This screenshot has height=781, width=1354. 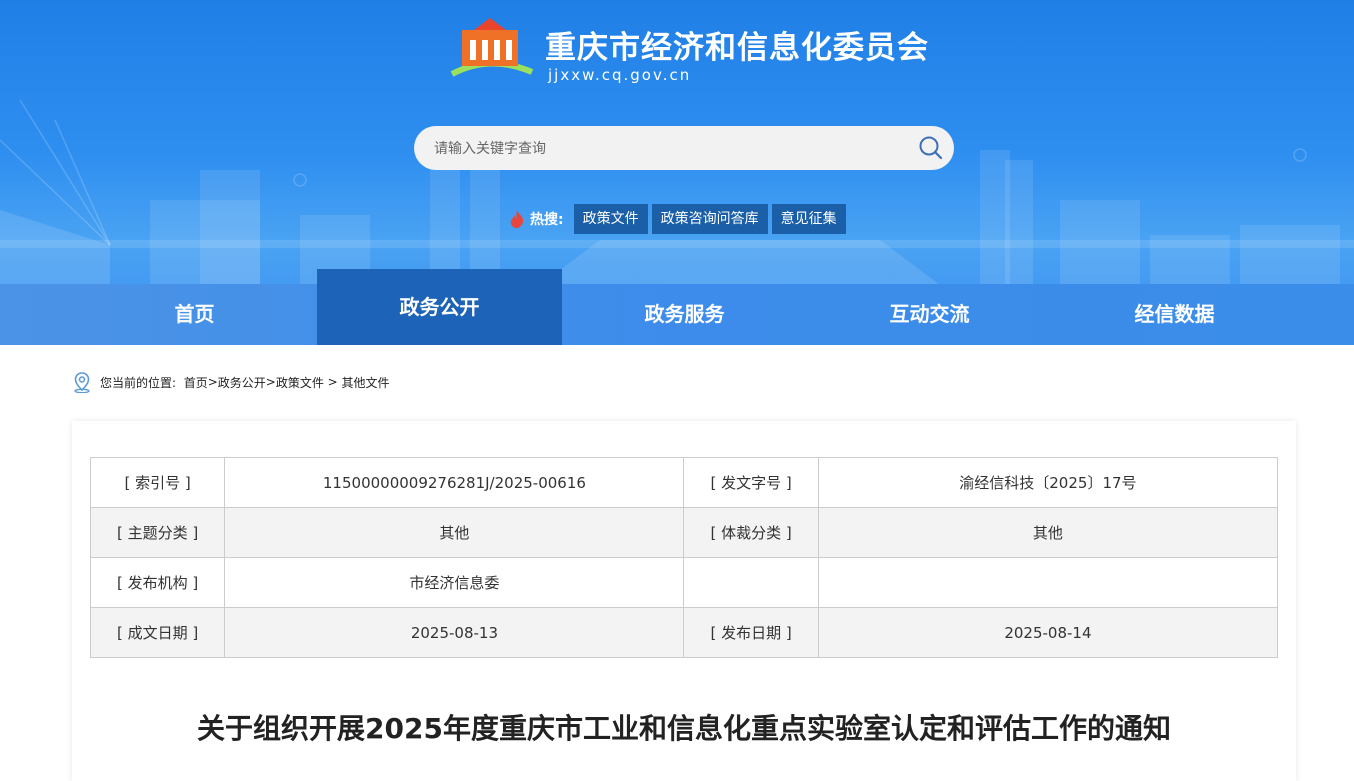 What do you see at coordinates (492, 47) in the screenshot?
I see `site-logo-icon` at bounding box center [492, 47].